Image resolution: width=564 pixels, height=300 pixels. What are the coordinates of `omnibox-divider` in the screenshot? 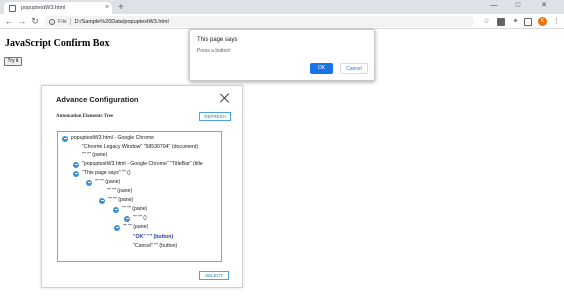 It's located at (70, 21).